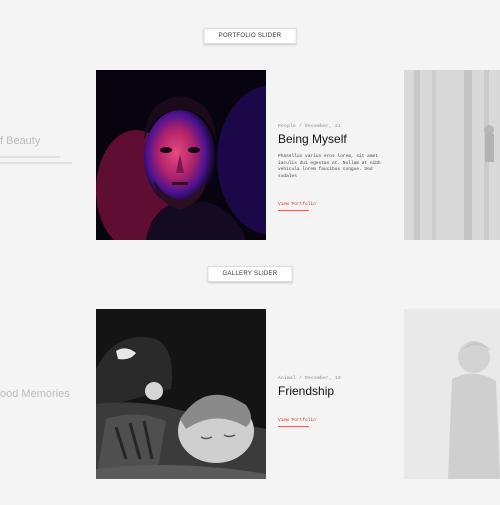  What do you see at coordinates (312, 139) in the screenshot?
I see `slide-title: Being Myself` at bounding box center [312, 139].